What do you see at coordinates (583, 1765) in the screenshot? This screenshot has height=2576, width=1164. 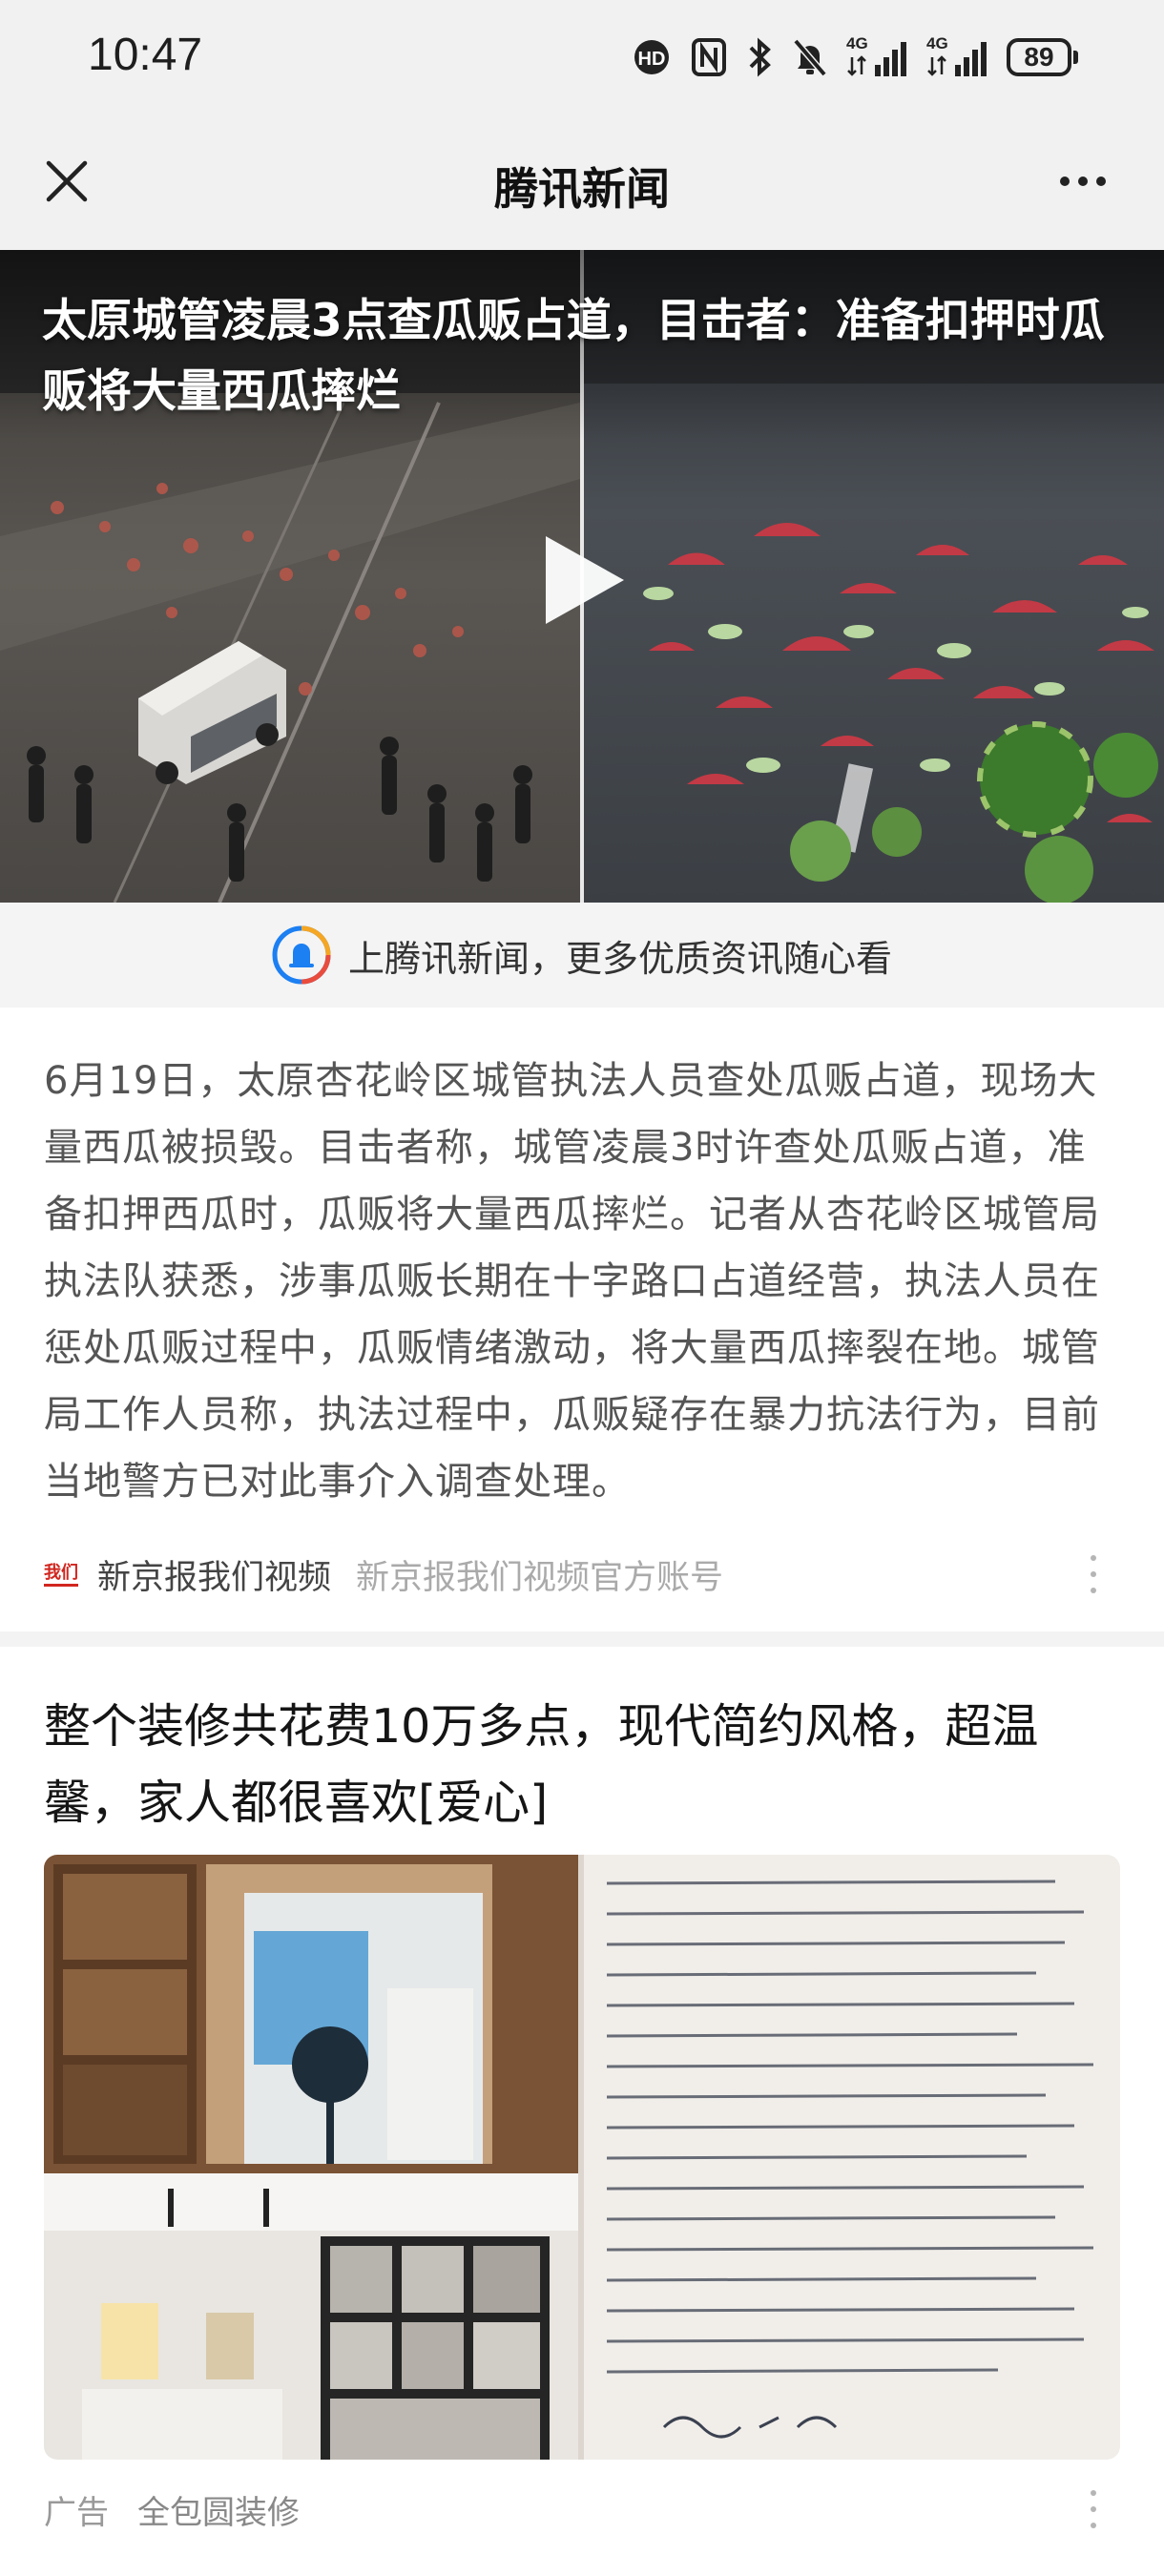 I see `post-title: 整个装修共花费10万多点，现代简约风格，超温馨，家人都很喜欢[爱心]` at bounding box center [583, 1765].